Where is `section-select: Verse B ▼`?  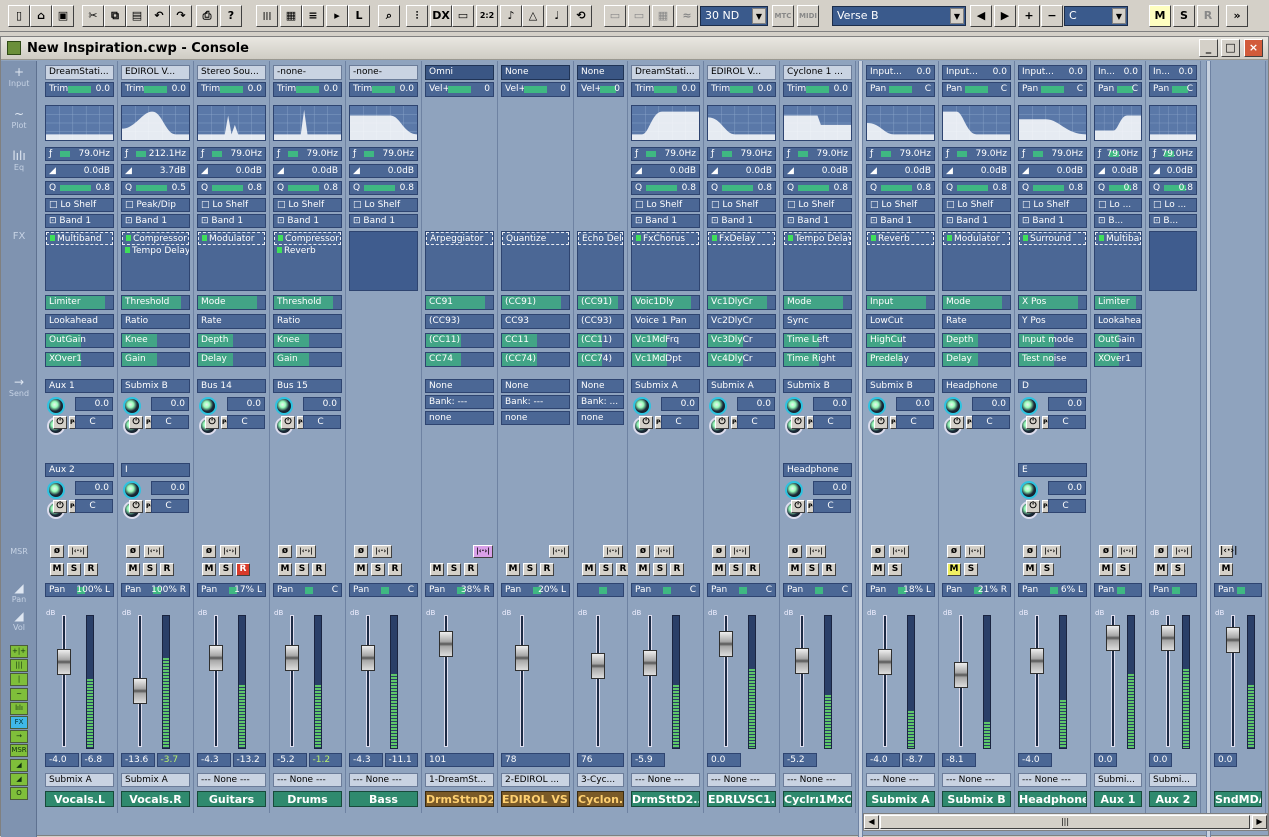 section-select: Verse B ▼ is located at coordinates (899, 16).